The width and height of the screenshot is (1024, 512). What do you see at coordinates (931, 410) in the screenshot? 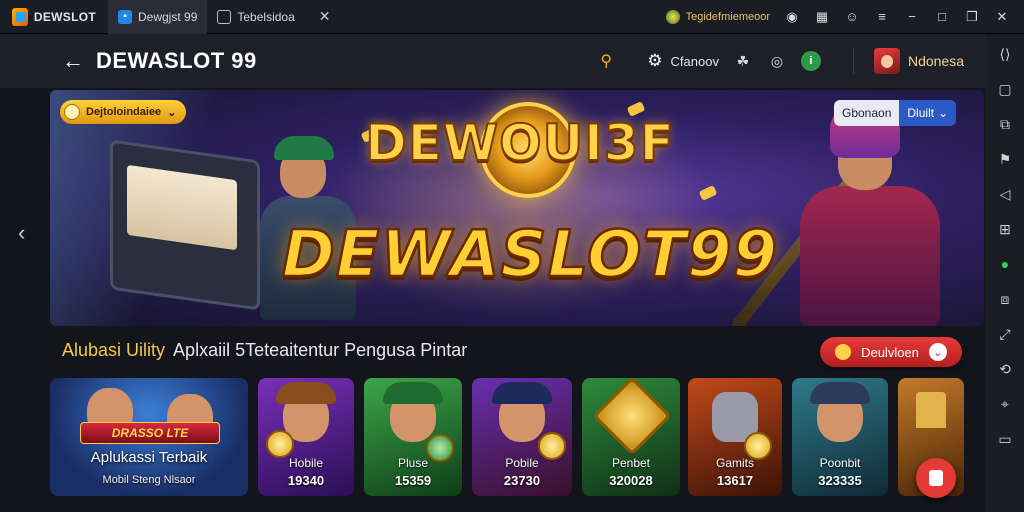
I see `castle-illustration` at bounding box center [931, 410].